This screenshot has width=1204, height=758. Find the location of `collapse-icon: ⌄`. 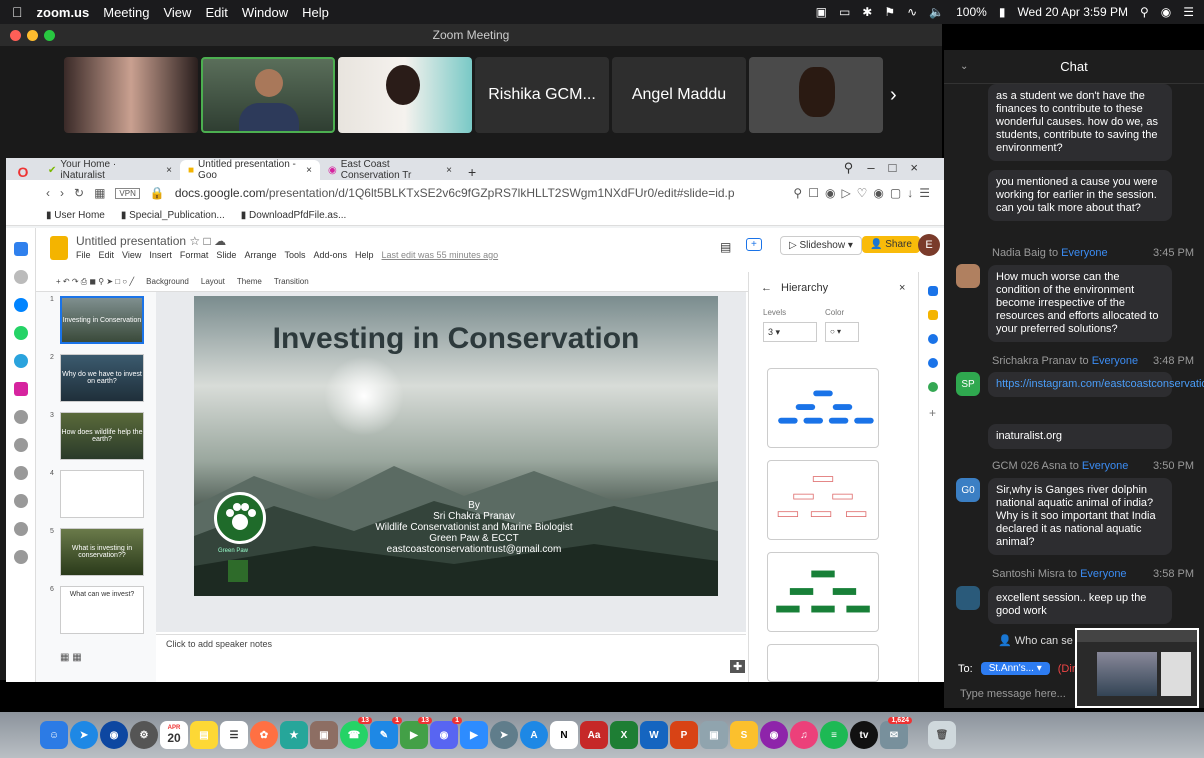

collapse-icon: ⌄ is located at coordinates (964, 67).